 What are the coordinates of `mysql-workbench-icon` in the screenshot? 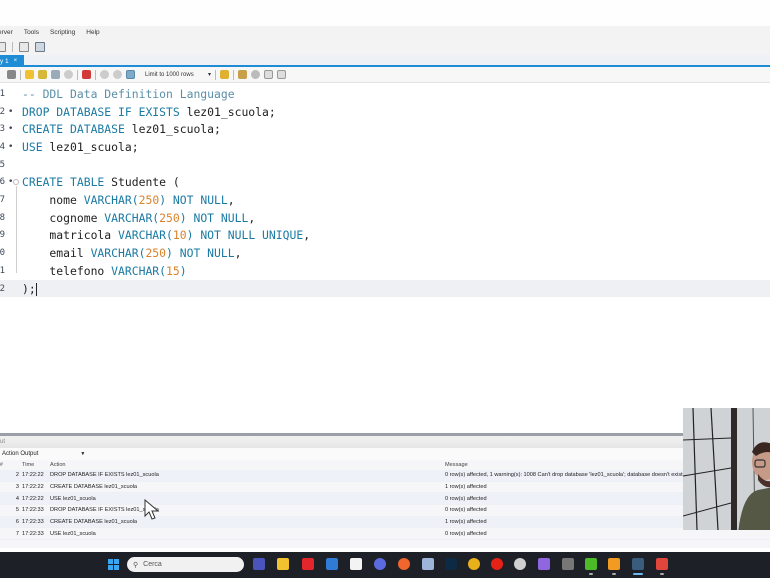 It's located at (638, 566).